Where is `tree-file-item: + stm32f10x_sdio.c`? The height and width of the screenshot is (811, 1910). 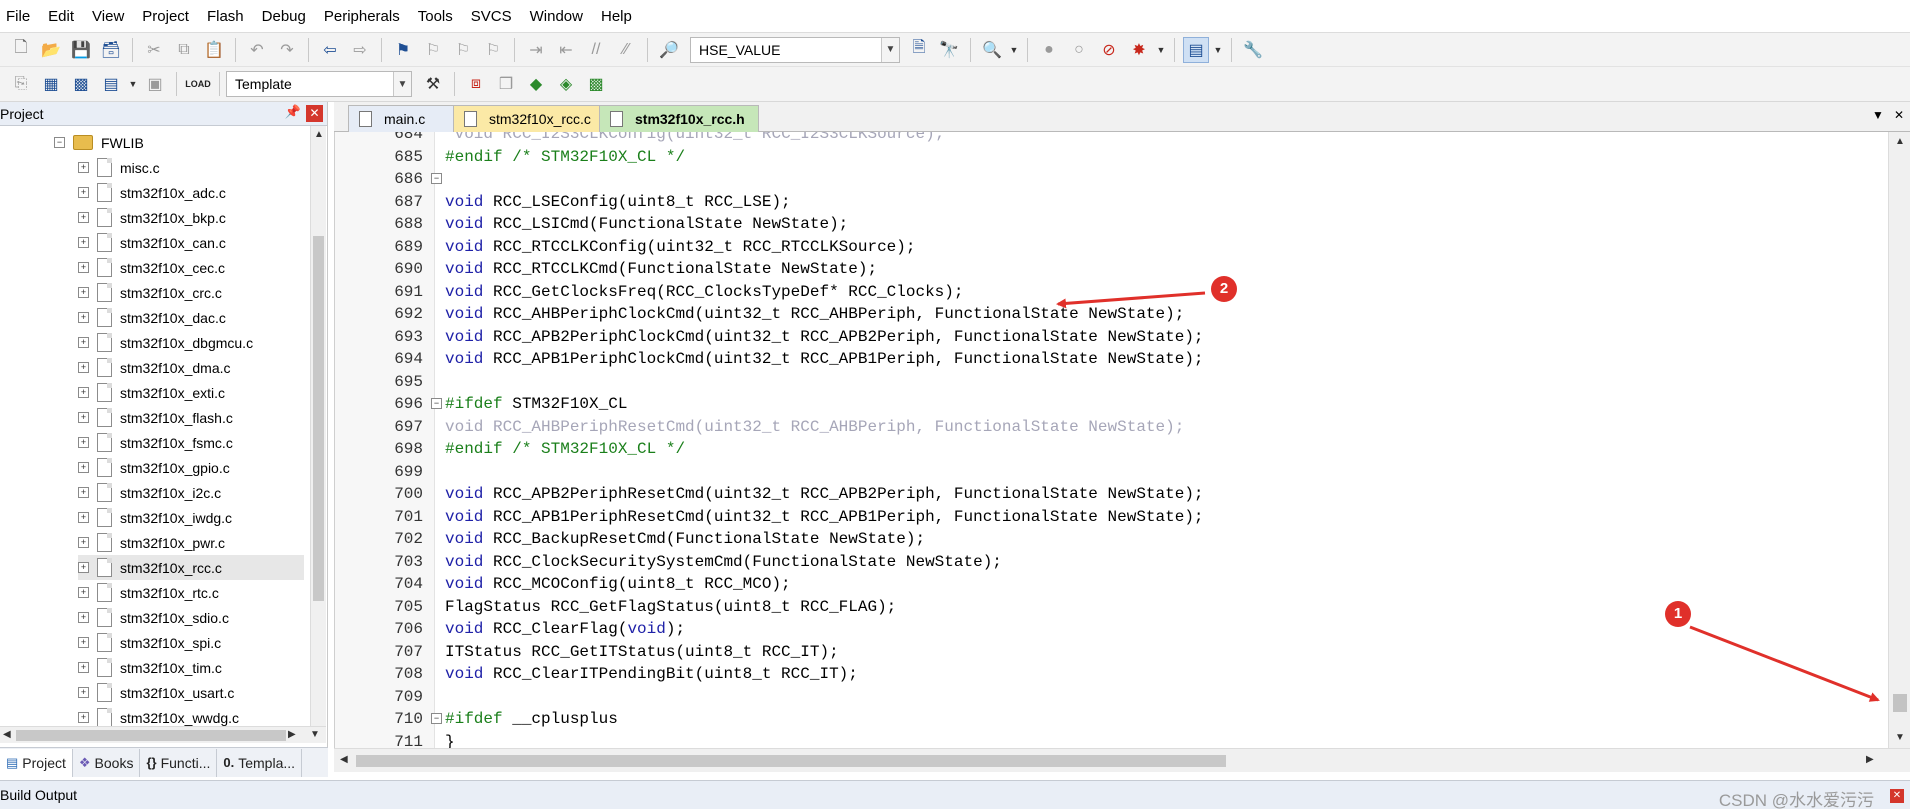
tree-file-item: + stm32f10x_sdio.c is located at coordinates (191, 617).